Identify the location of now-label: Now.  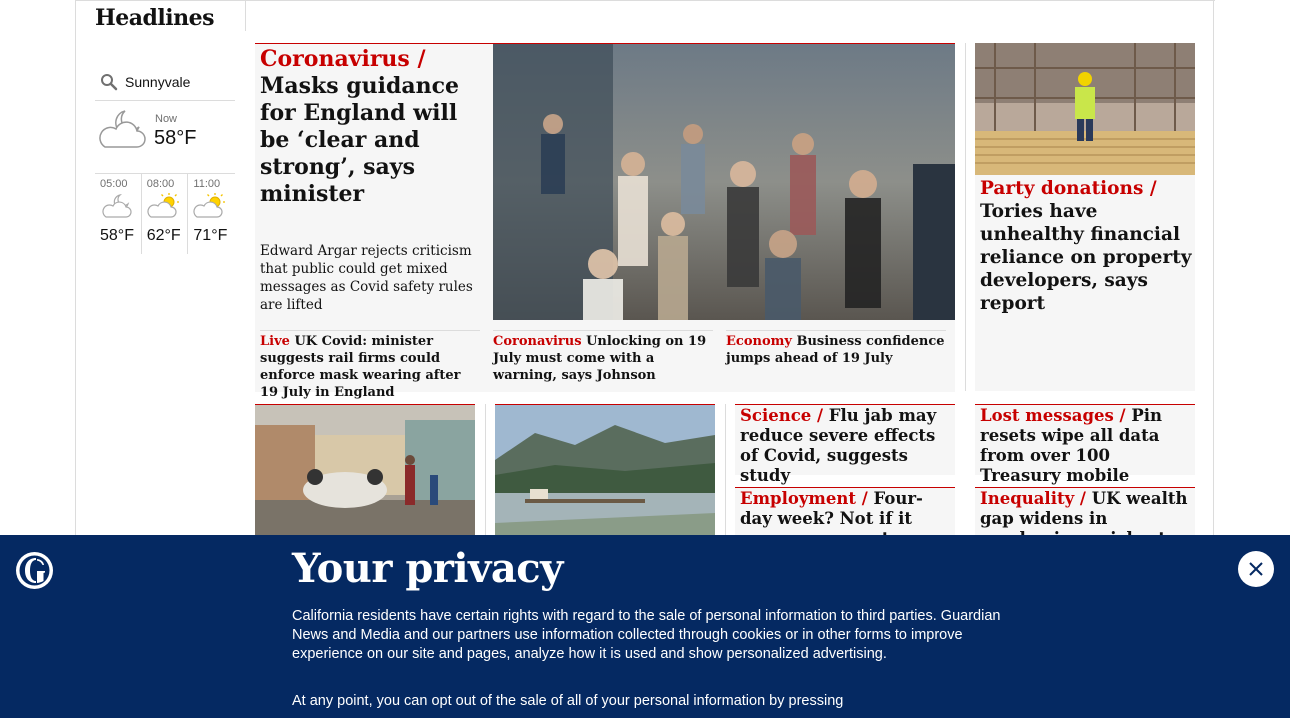
(166, 119).